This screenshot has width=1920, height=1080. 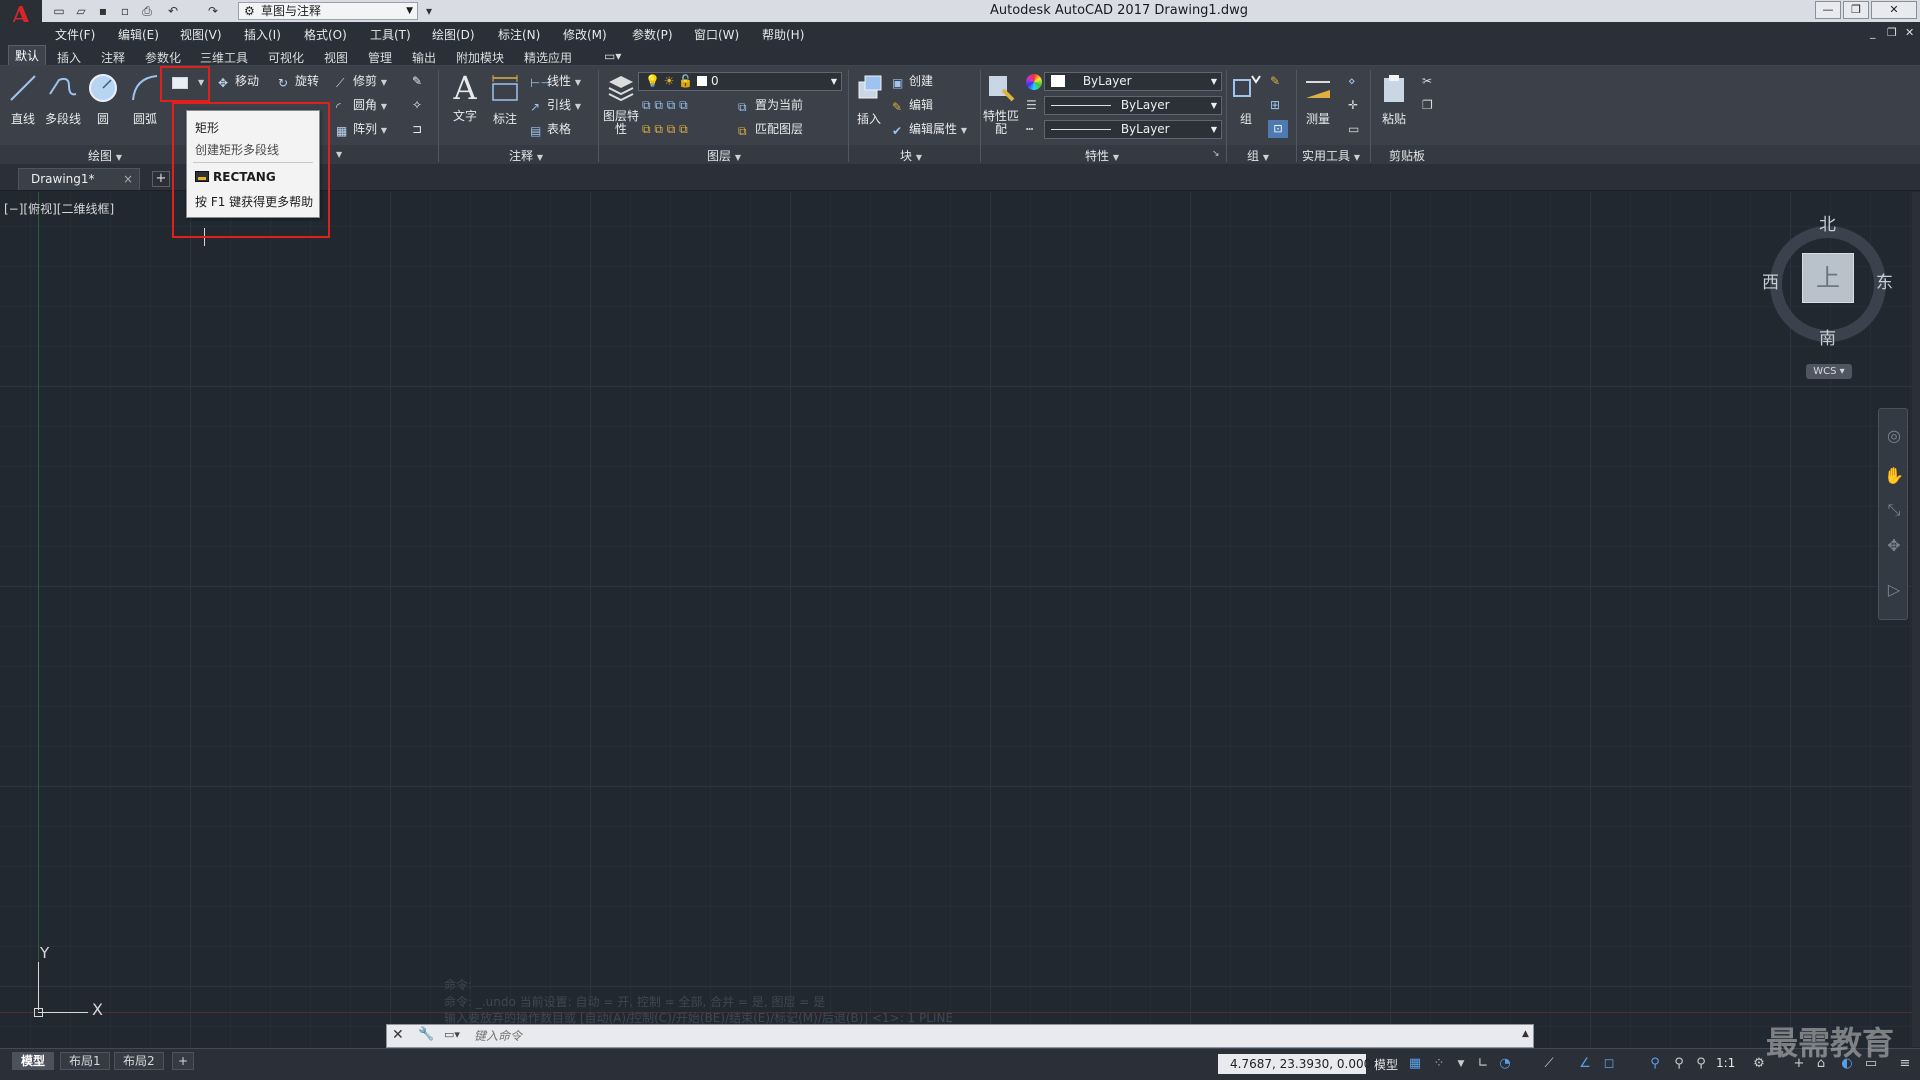 I want to click on layers-panel-title: 图层 ▼, so click(x=724, y=155).